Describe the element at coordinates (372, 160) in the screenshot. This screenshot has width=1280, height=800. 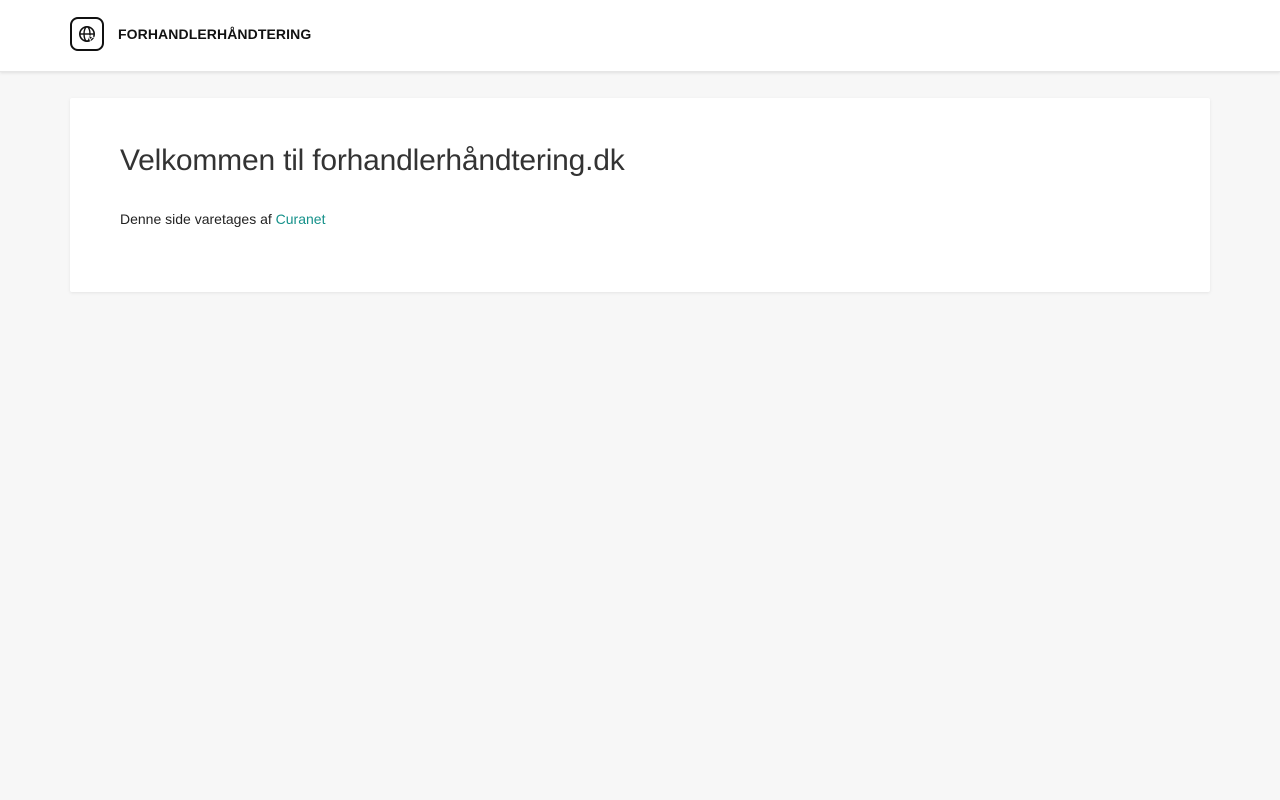
I see `page-title: Velkommen til forhandlerhåndtering.dk` at that location.